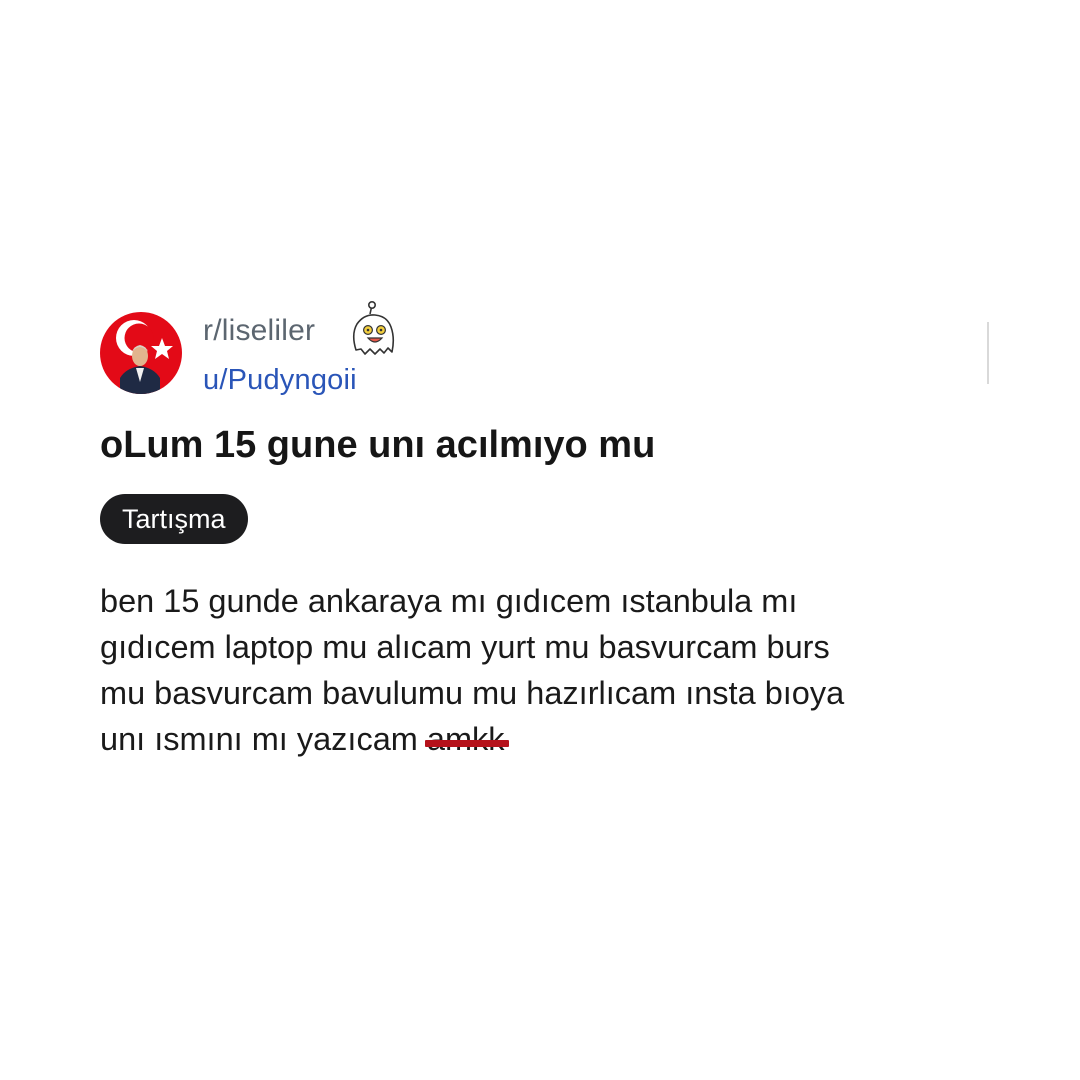 The image size is (1080, 1080). What do you see at coordinates (263, 739) in the screenshot?
I see `body-line: unı ısmını mı yazıcam` at bounding box center [263, 739].